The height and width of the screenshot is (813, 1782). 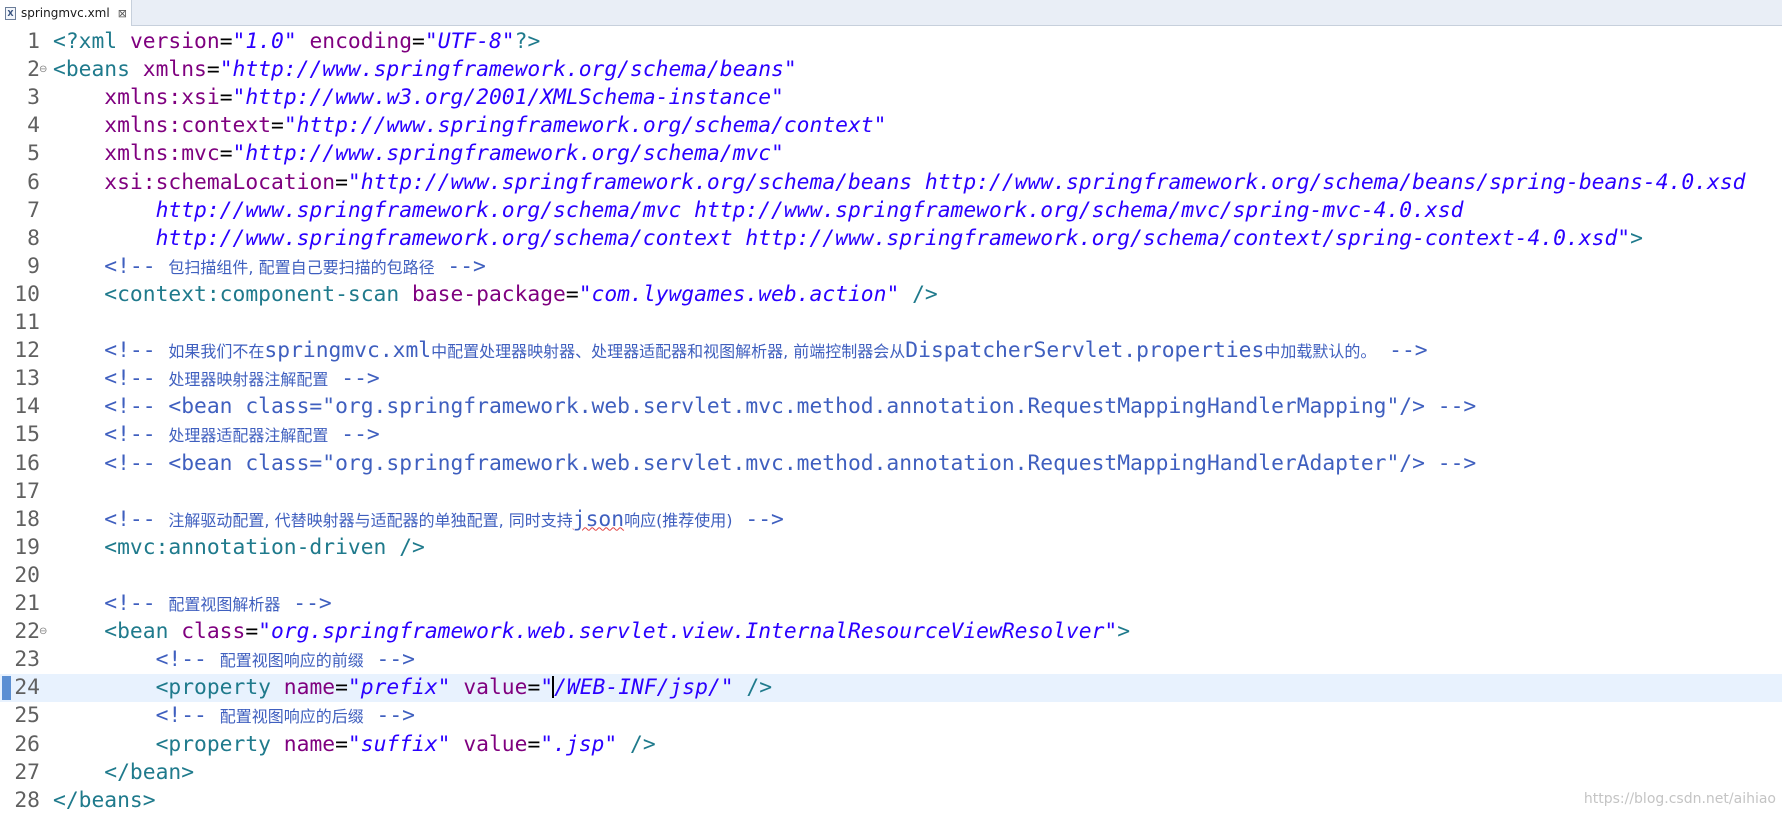 I want to click on code-token: 响应(推荐使用), so click(x=678, y=520).